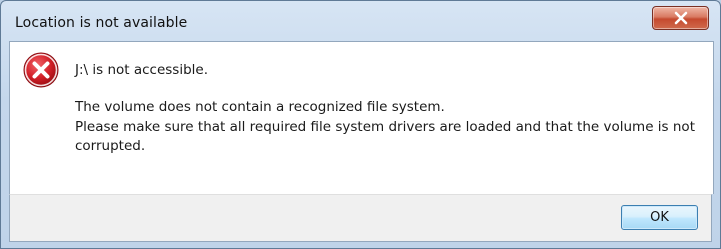 Image resolution: width=721 pixels, height=249 pixels. What do you see at coordinates (110, 146) in the screenshot?
I see `message-line-3: corrupted.` at bounding box center [110, 146].